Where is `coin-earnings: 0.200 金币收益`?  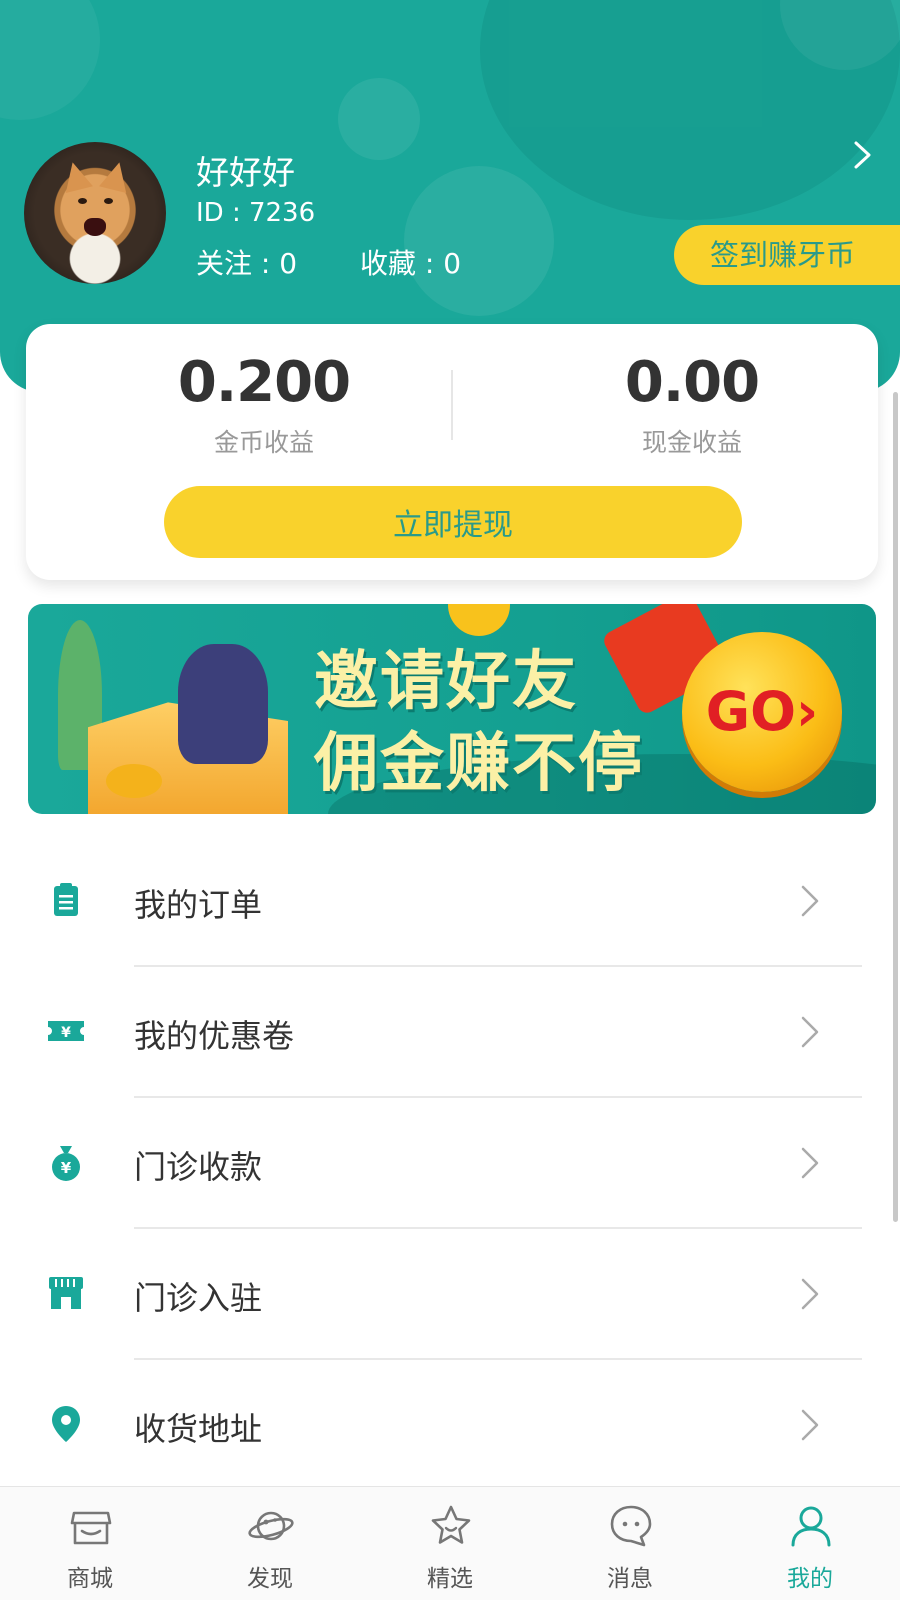
coin-earnings: 0.200 金币收益 is located at coordinates (264, 404).